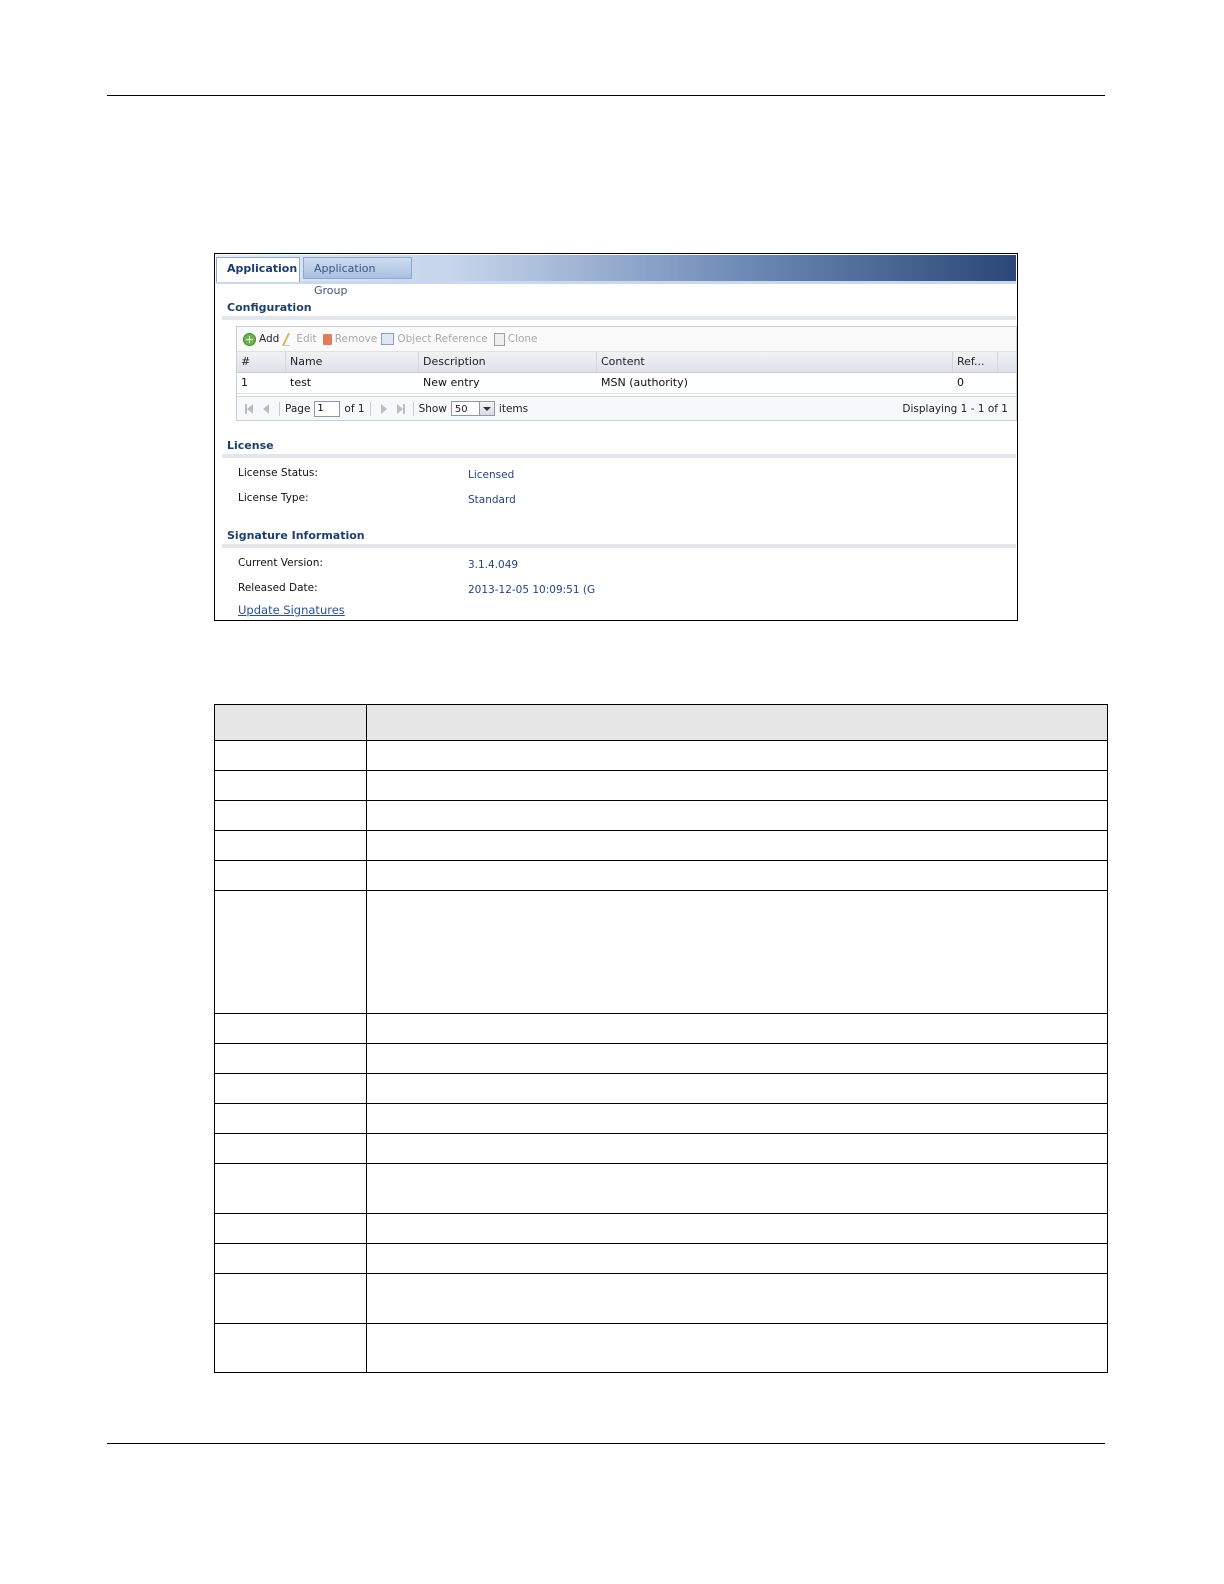  Describe the element at coordinates (301, 382) in the screenshot. I see `row-name: test` at that location.